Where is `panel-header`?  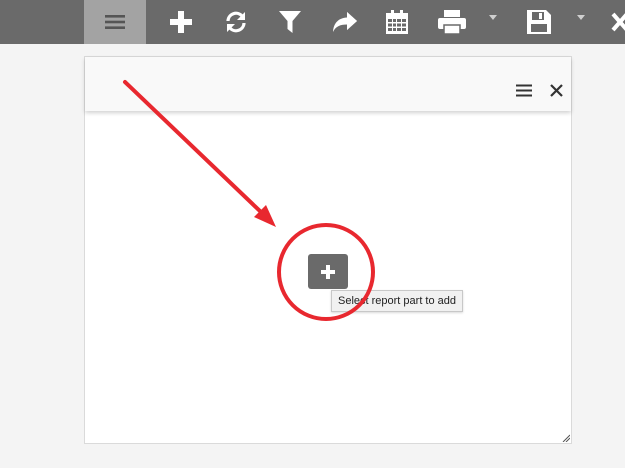 panel-header is located at coordinates (328, 84).